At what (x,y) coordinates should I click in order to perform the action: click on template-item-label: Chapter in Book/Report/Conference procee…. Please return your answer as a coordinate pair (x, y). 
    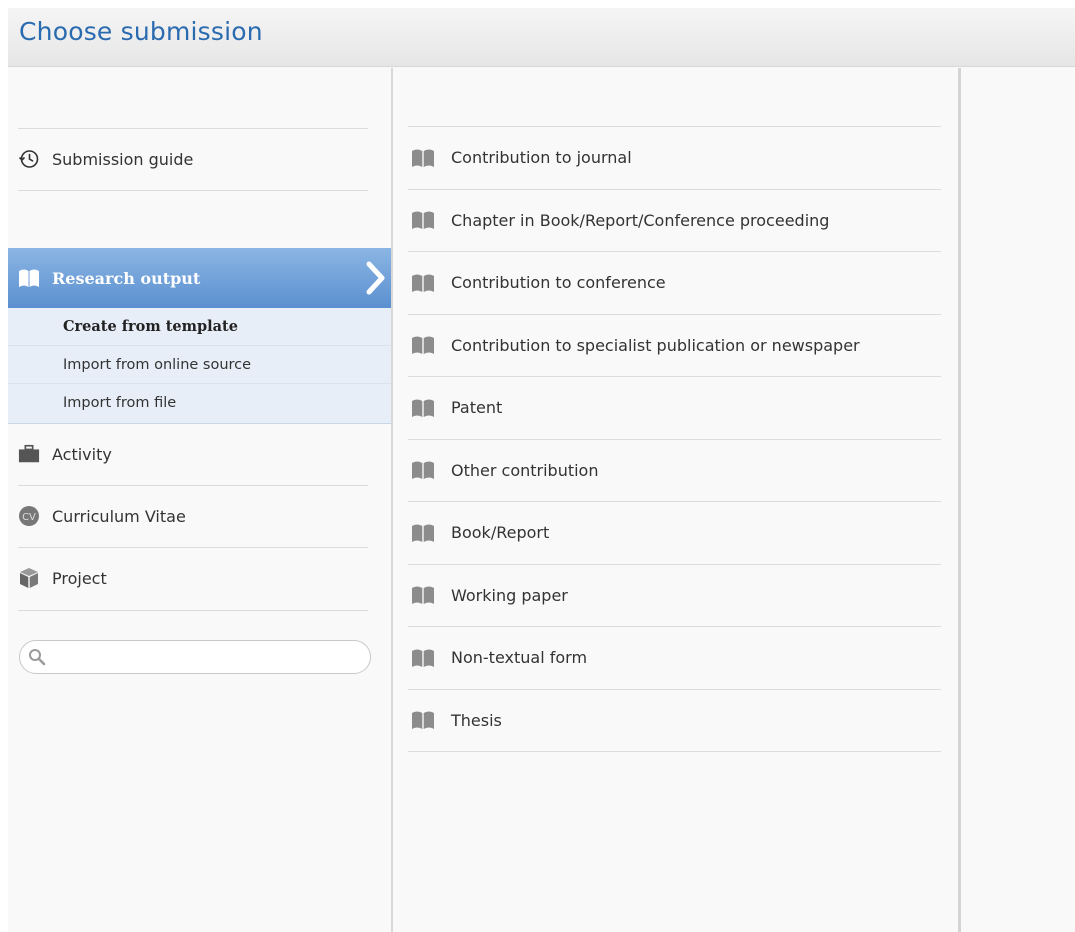
    Looking at the image, I should click on (640, 220).